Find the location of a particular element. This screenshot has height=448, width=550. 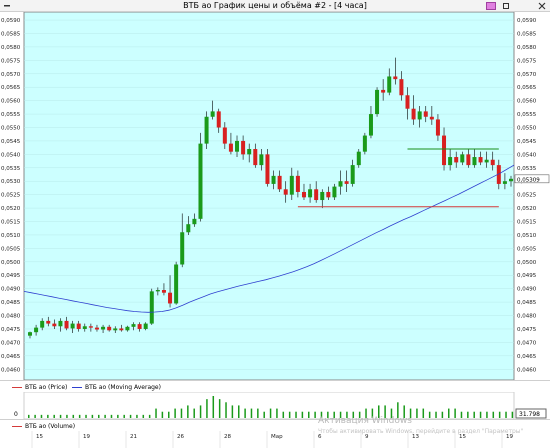

x-tick-label: Мар is located at coordinates (277, 437).